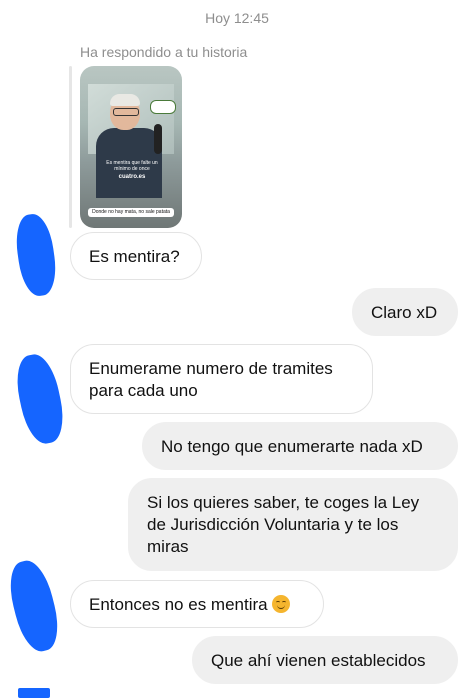 This screenshot has height=698, width=474. Describe the element at coordinates (211, 368) in the screenshot. I see `message-text-line: Enumerame numero de tramites` at that location.